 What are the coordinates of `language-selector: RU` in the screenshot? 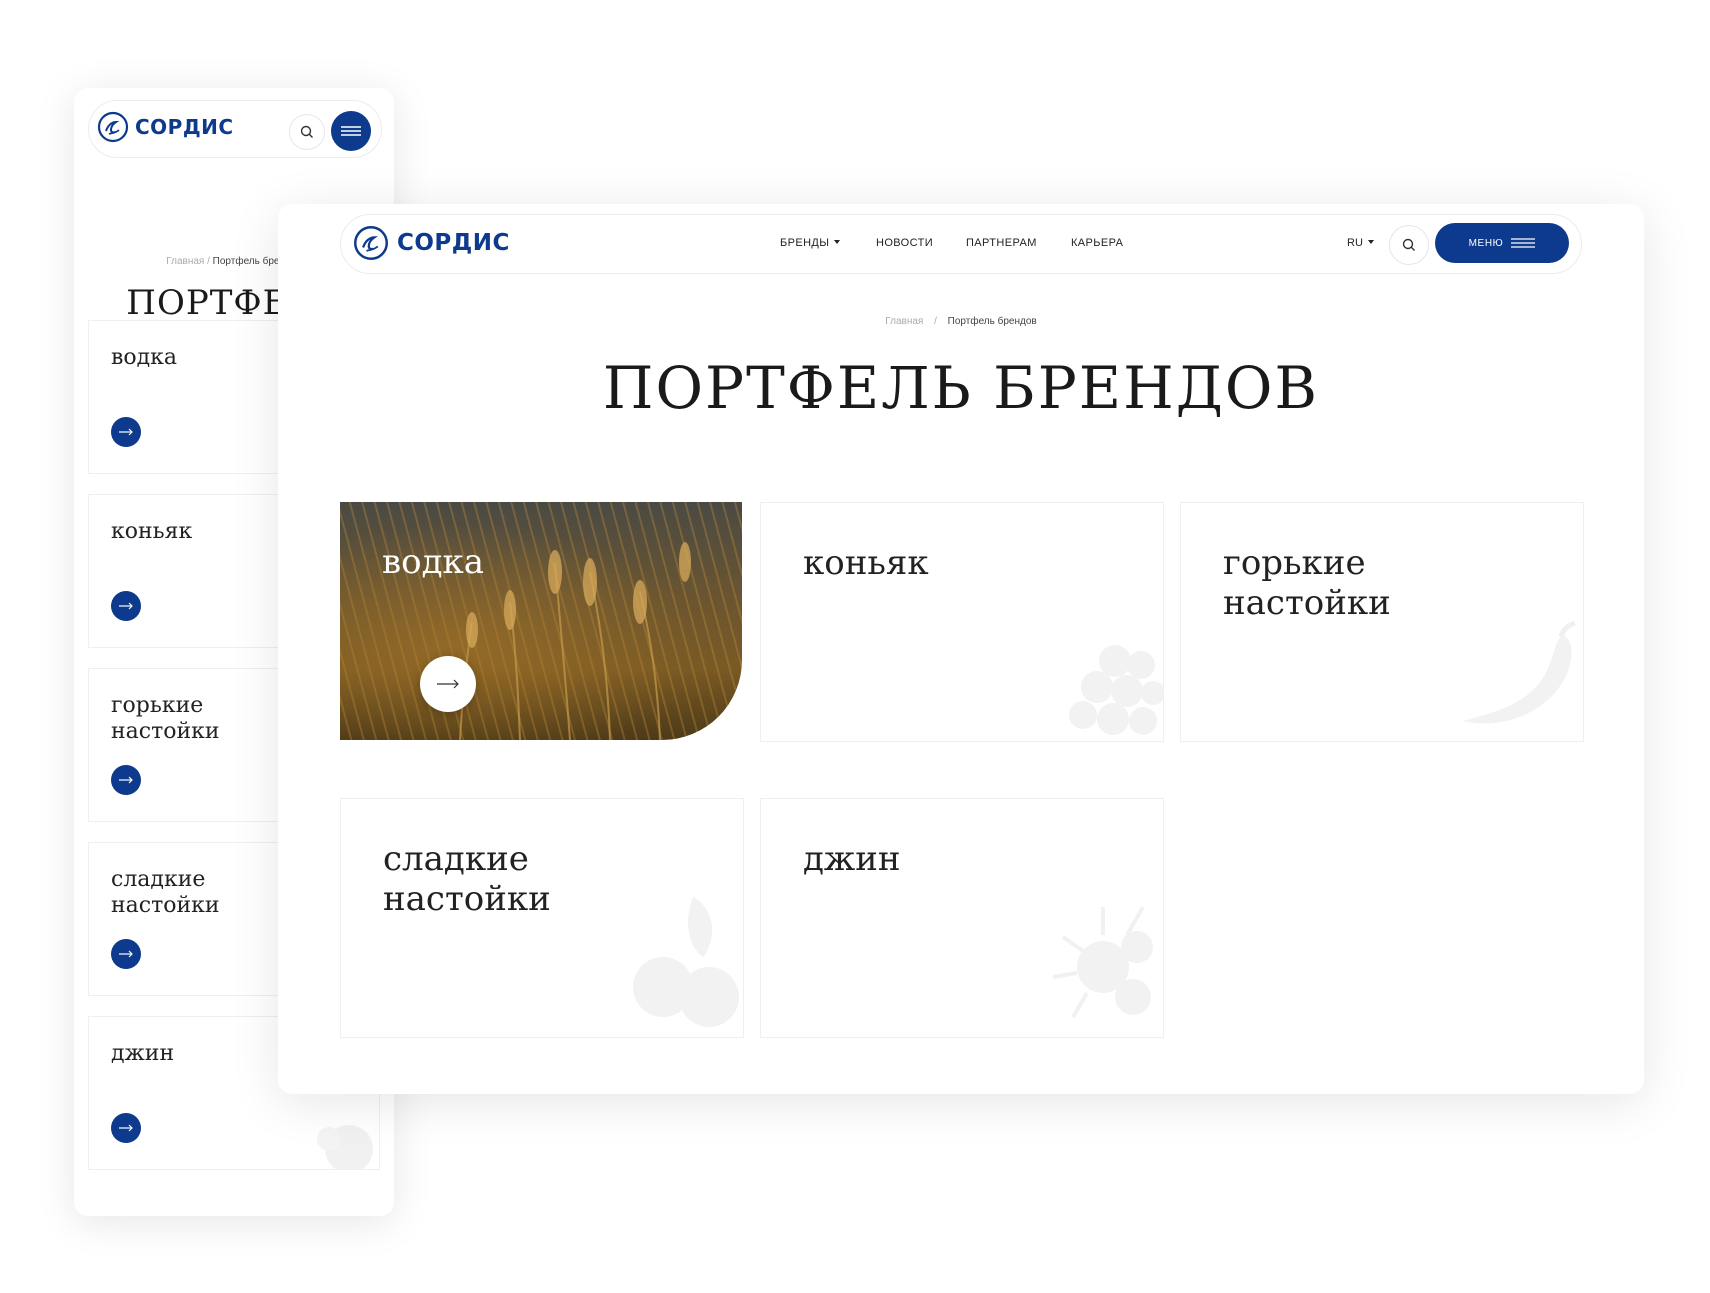 It's located at (1360, 243).